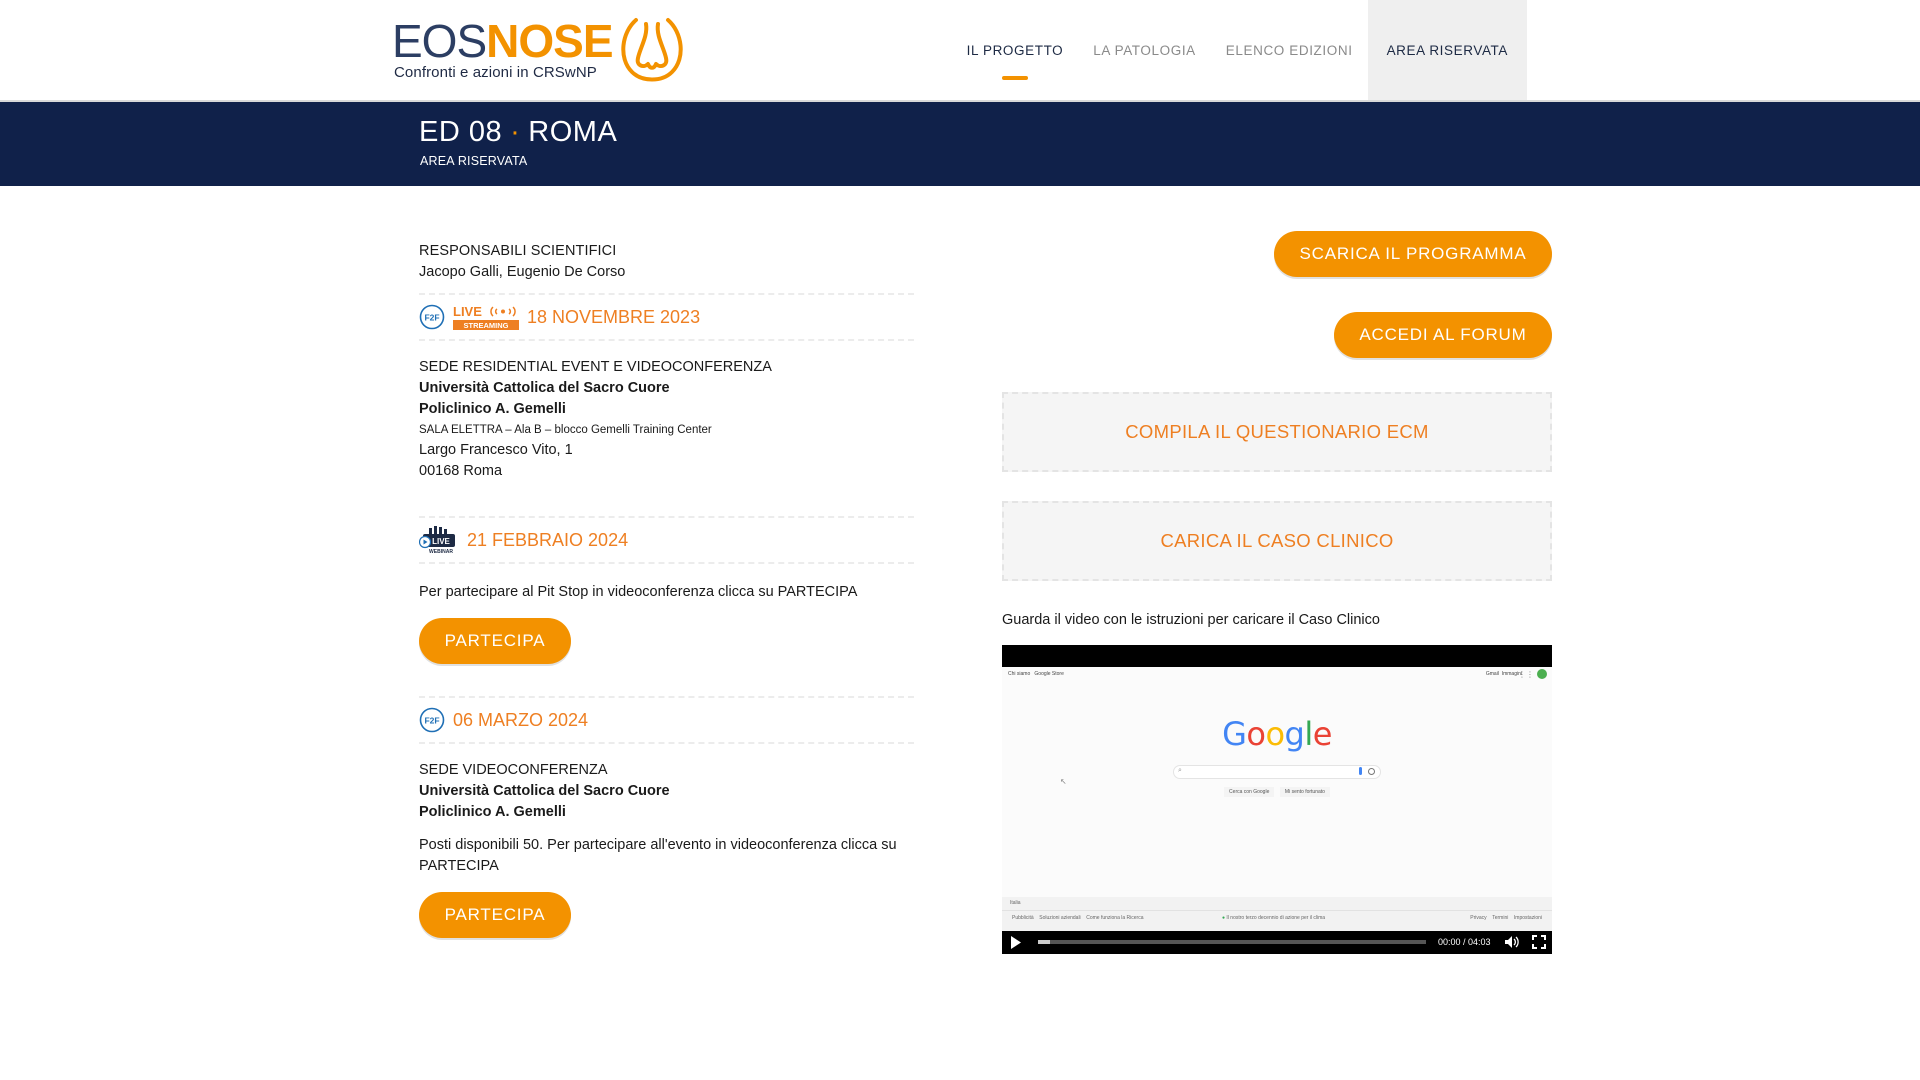  Describe the element at coordinates (1504, 674) in the screenshot. I see `frame-top-right: Gmail Immagini` at that location.